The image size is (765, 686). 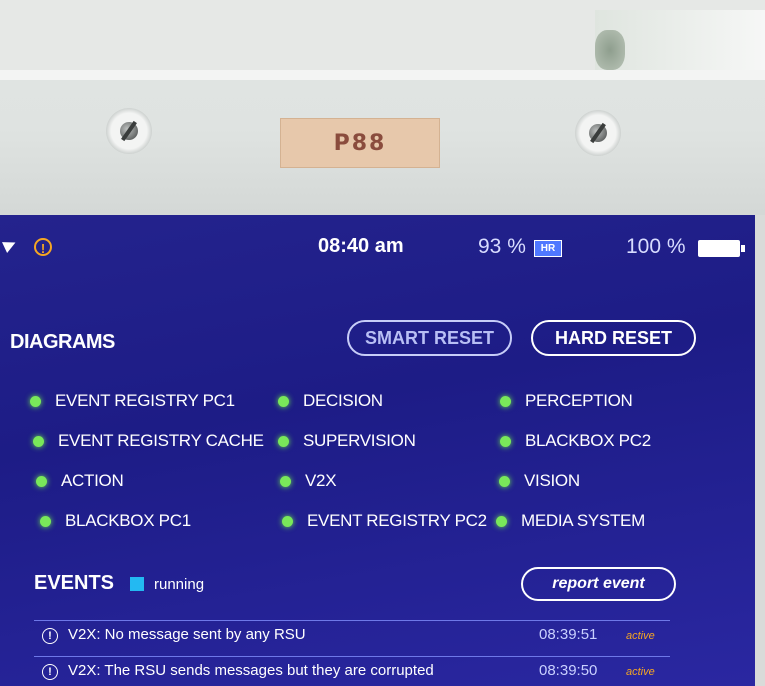 I want to click on report-event-button: report event, so click(x=598, y=584).